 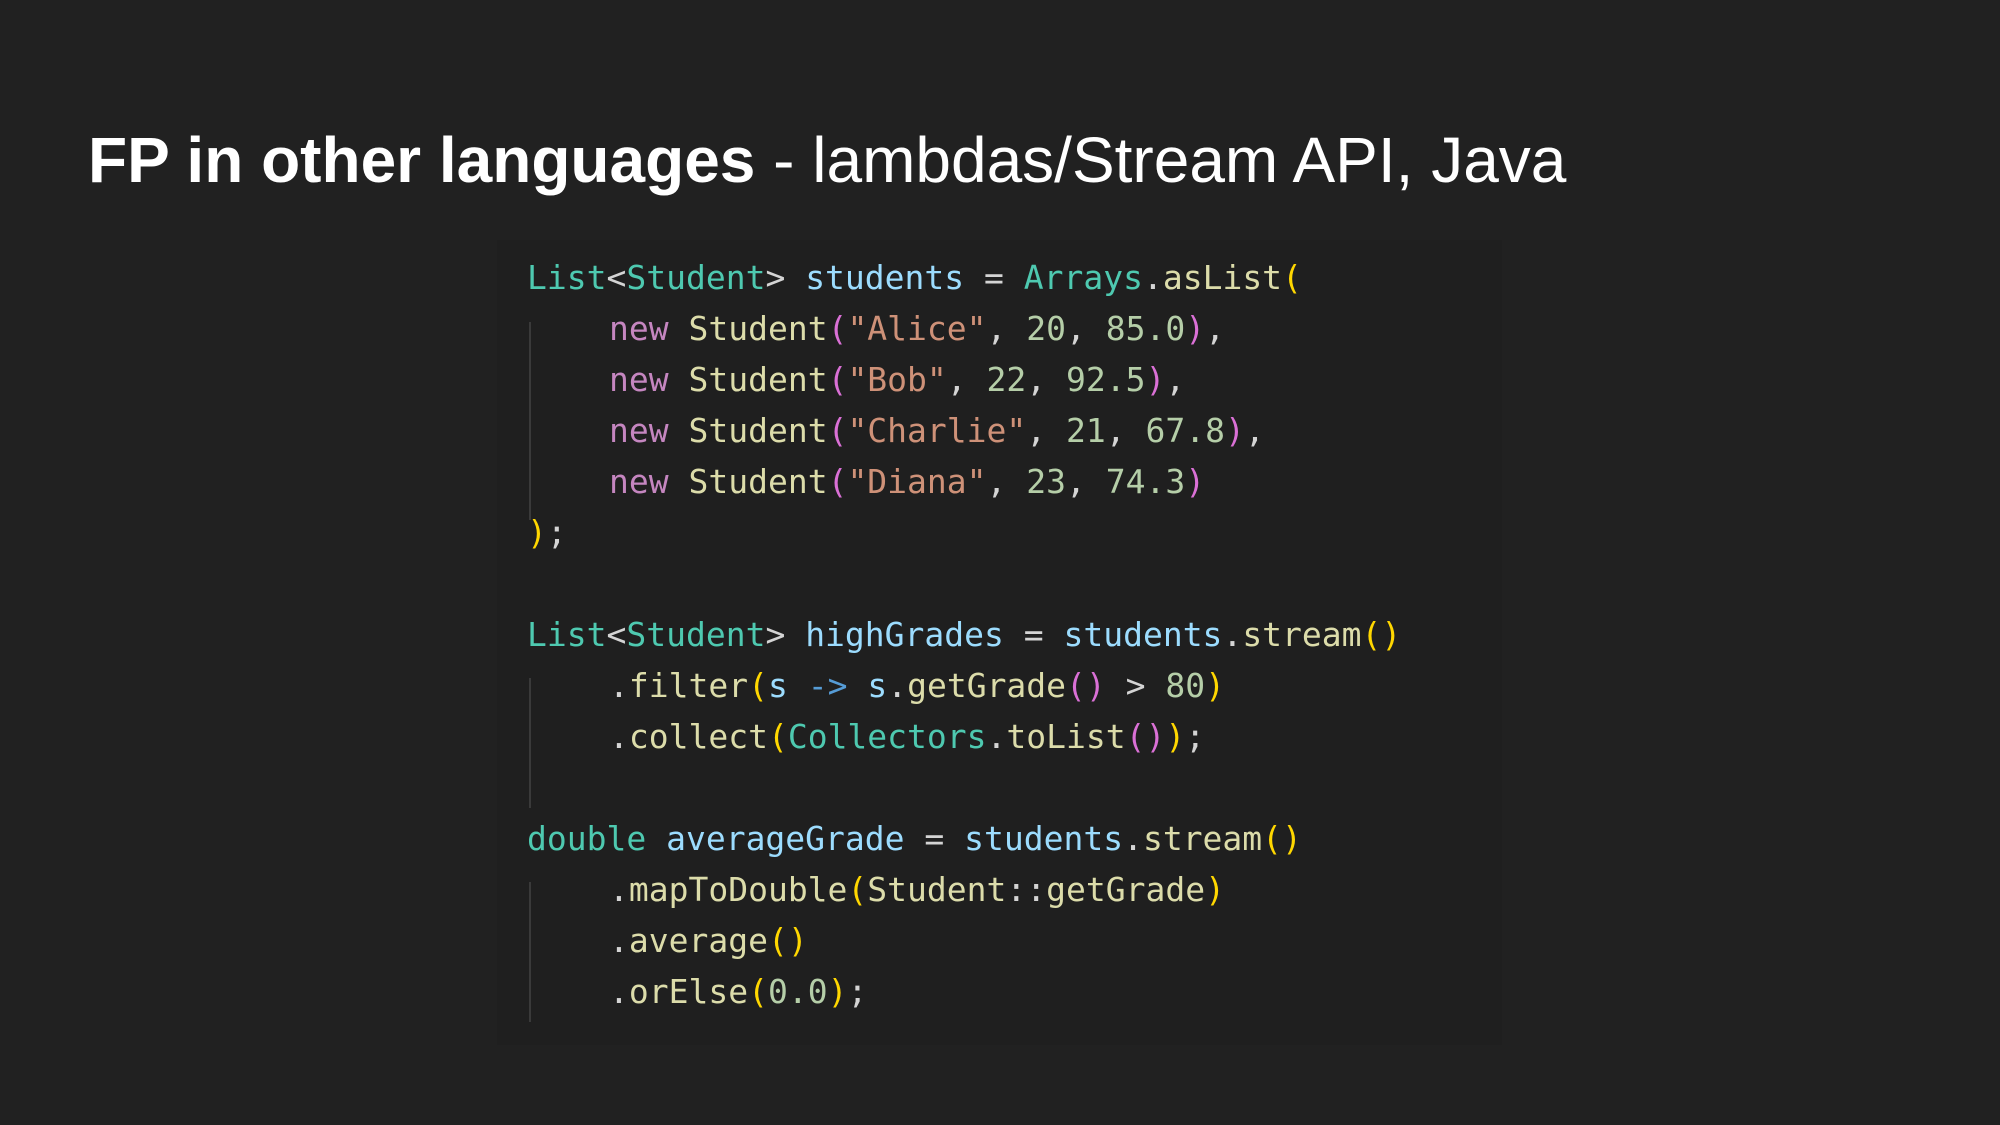 What do you see at coordinates (1161, 160) in the screenshot?
I see `slide-title-subtitle: - lambdas/Stream API, Java` at bounding box center [1161, 160].